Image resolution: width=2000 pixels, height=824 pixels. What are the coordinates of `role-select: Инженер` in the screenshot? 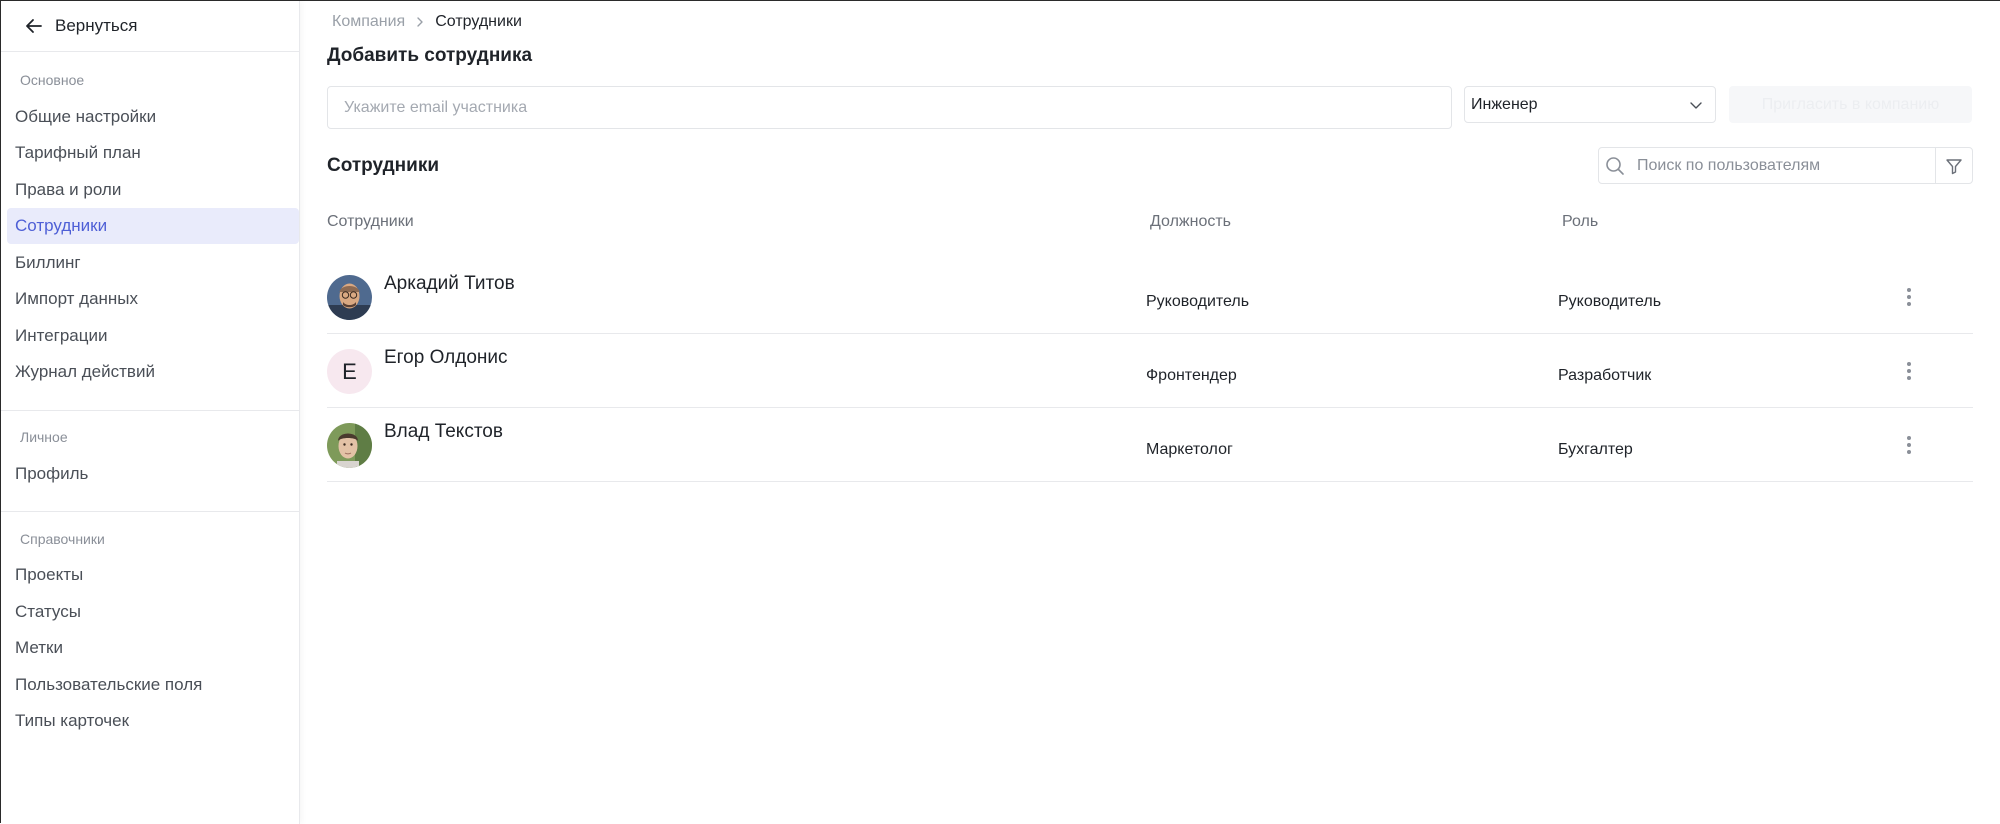 It's located at (1590, 104).